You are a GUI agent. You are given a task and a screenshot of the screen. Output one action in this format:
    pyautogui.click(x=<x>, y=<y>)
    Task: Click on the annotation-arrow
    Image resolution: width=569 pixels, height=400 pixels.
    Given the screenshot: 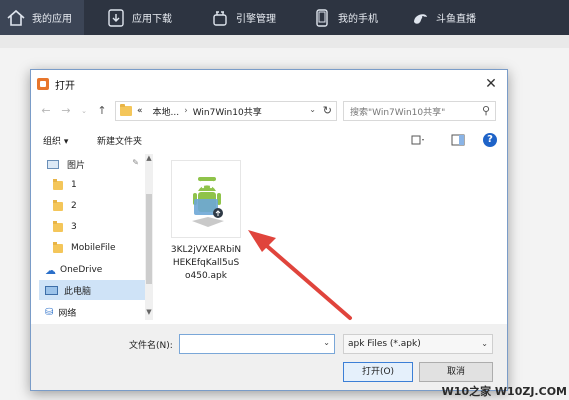 What is the action you would take?
    pyautogui.click(x=300, y=275)
    